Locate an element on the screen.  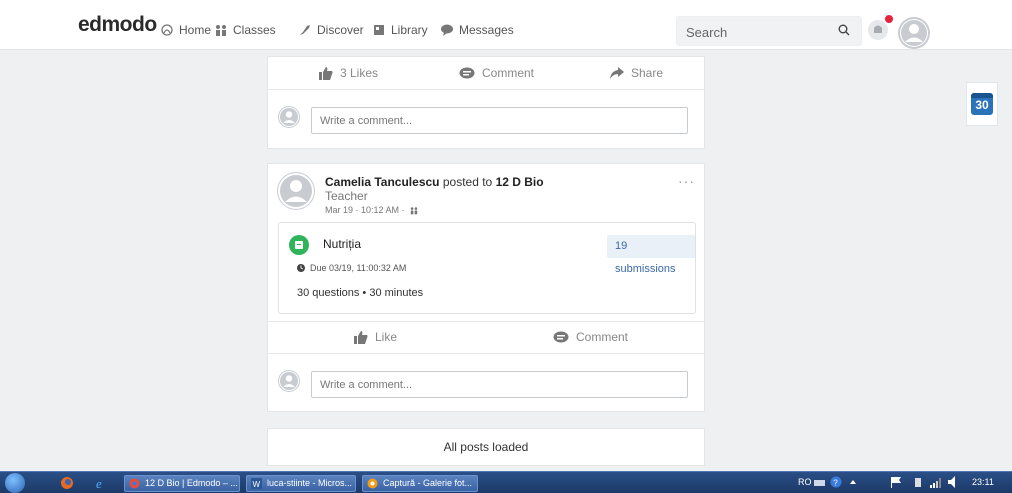
likes-label: 3 Likes is located at coordinates (359, 73).